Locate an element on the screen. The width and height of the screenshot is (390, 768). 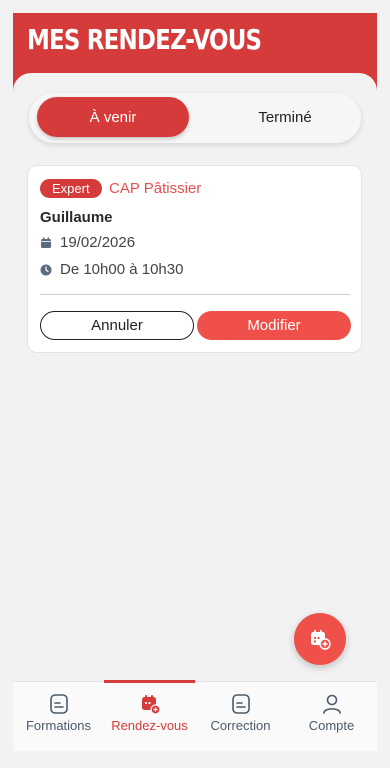
tab-switcher: À venir Terminé is located at coordinates (195, 118).